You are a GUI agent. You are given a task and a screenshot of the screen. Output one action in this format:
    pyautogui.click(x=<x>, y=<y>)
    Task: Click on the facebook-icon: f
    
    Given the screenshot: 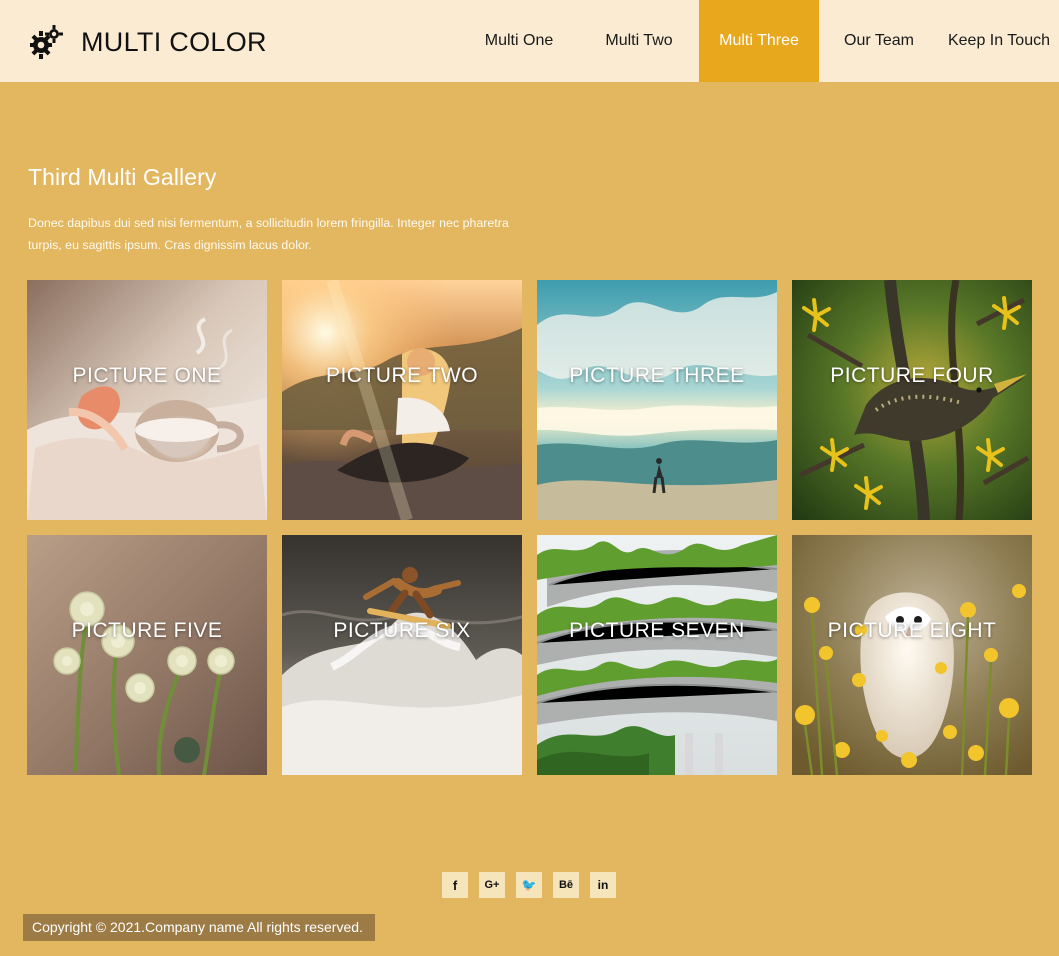 What is the action you would take?
    pyautogui.click(x=455, y=885)
    